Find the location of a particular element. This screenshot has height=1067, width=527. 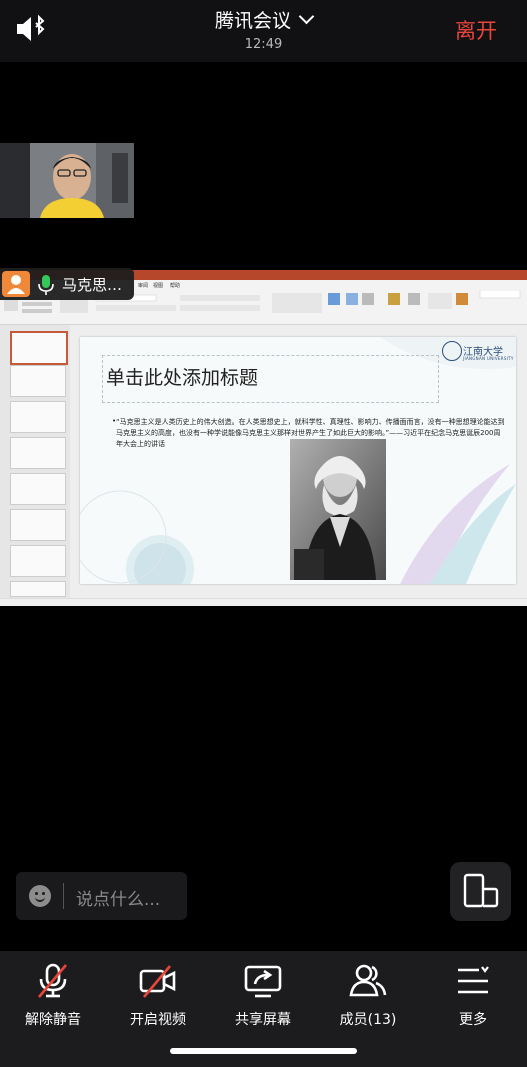

home-indicator is located at coordinates (263, 1051).